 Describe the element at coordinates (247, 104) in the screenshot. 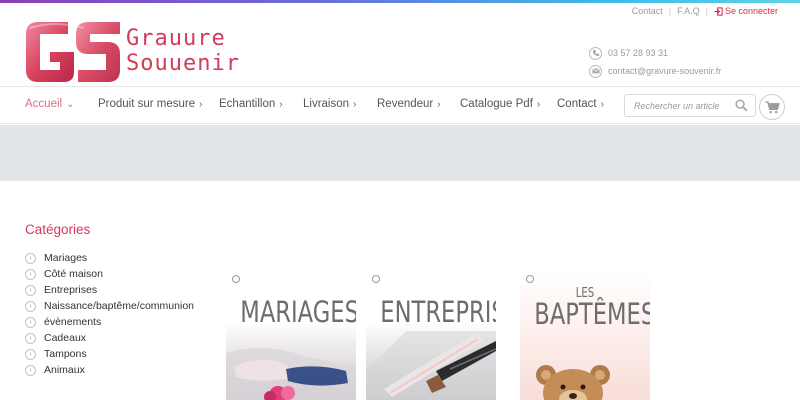

I see `nav-item-label: Echantillon` at that location.